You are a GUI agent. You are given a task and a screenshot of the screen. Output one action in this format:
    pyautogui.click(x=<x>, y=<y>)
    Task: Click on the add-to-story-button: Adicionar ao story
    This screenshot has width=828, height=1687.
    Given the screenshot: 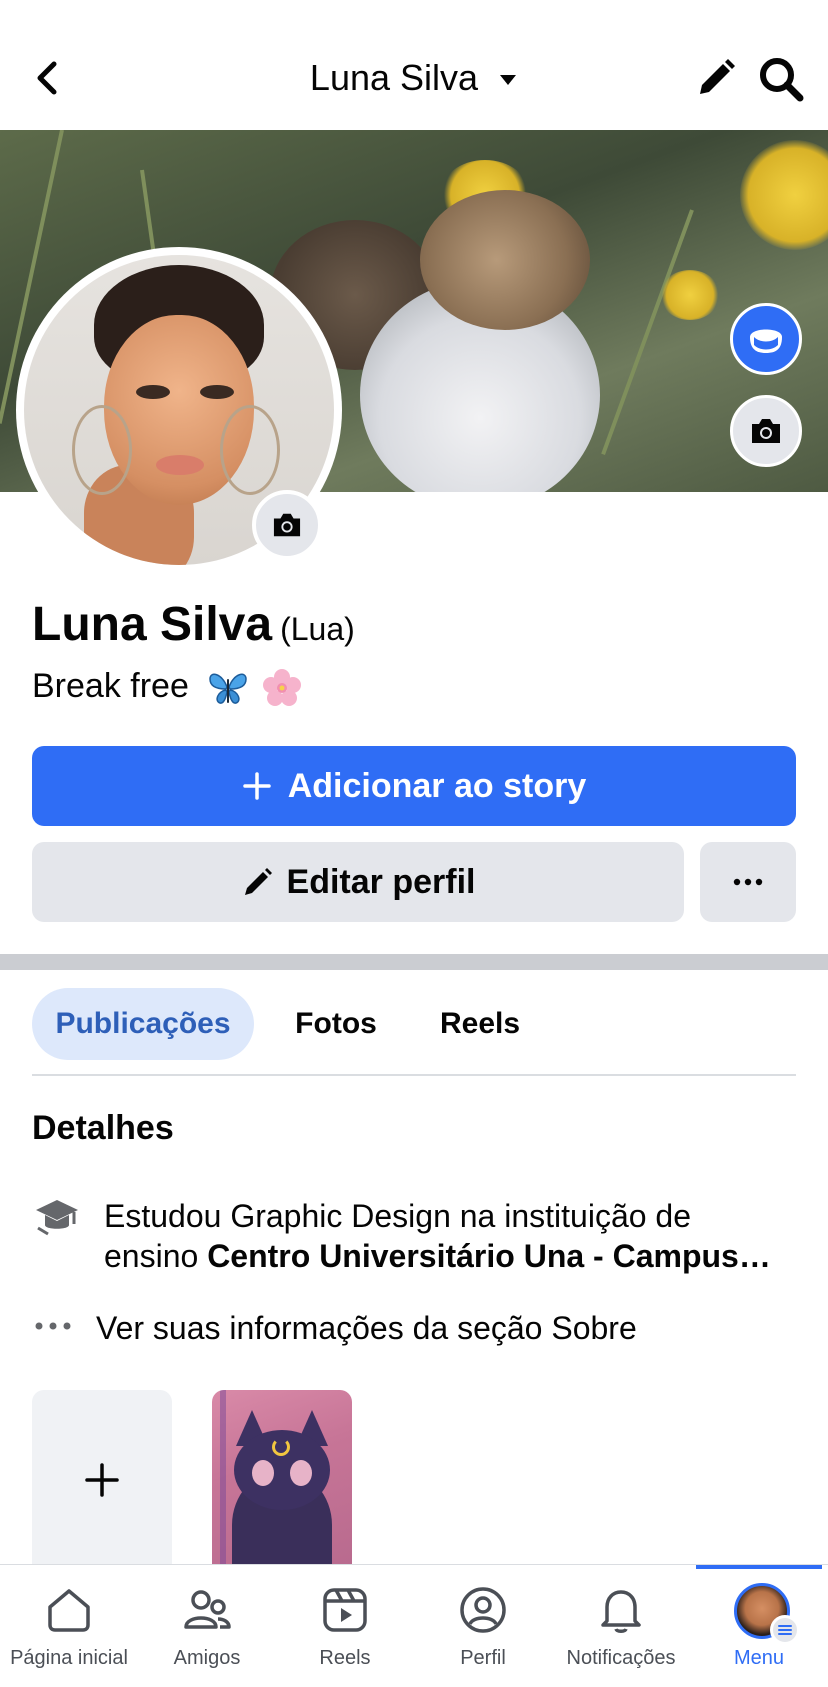 What is the action you would take?
    pyautogui.click(x=414, y=786)
    